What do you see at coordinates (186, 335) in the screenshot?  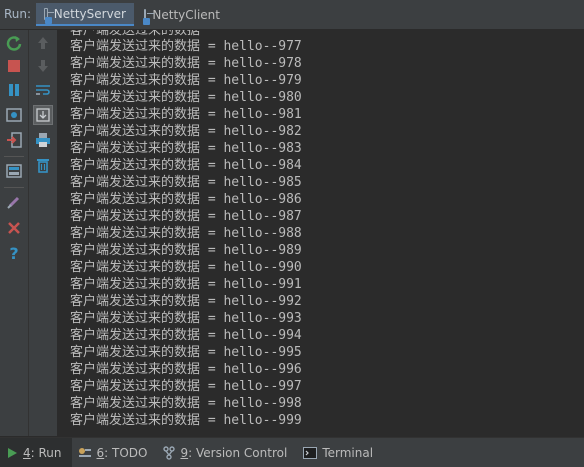 I see `console-line: 客户端发送过来的数据 = hello--994` at bounding box center [186, 335].